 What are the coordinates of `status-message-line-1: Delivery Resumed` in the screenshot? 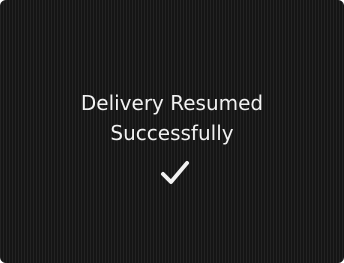 It's located at (172, 103).